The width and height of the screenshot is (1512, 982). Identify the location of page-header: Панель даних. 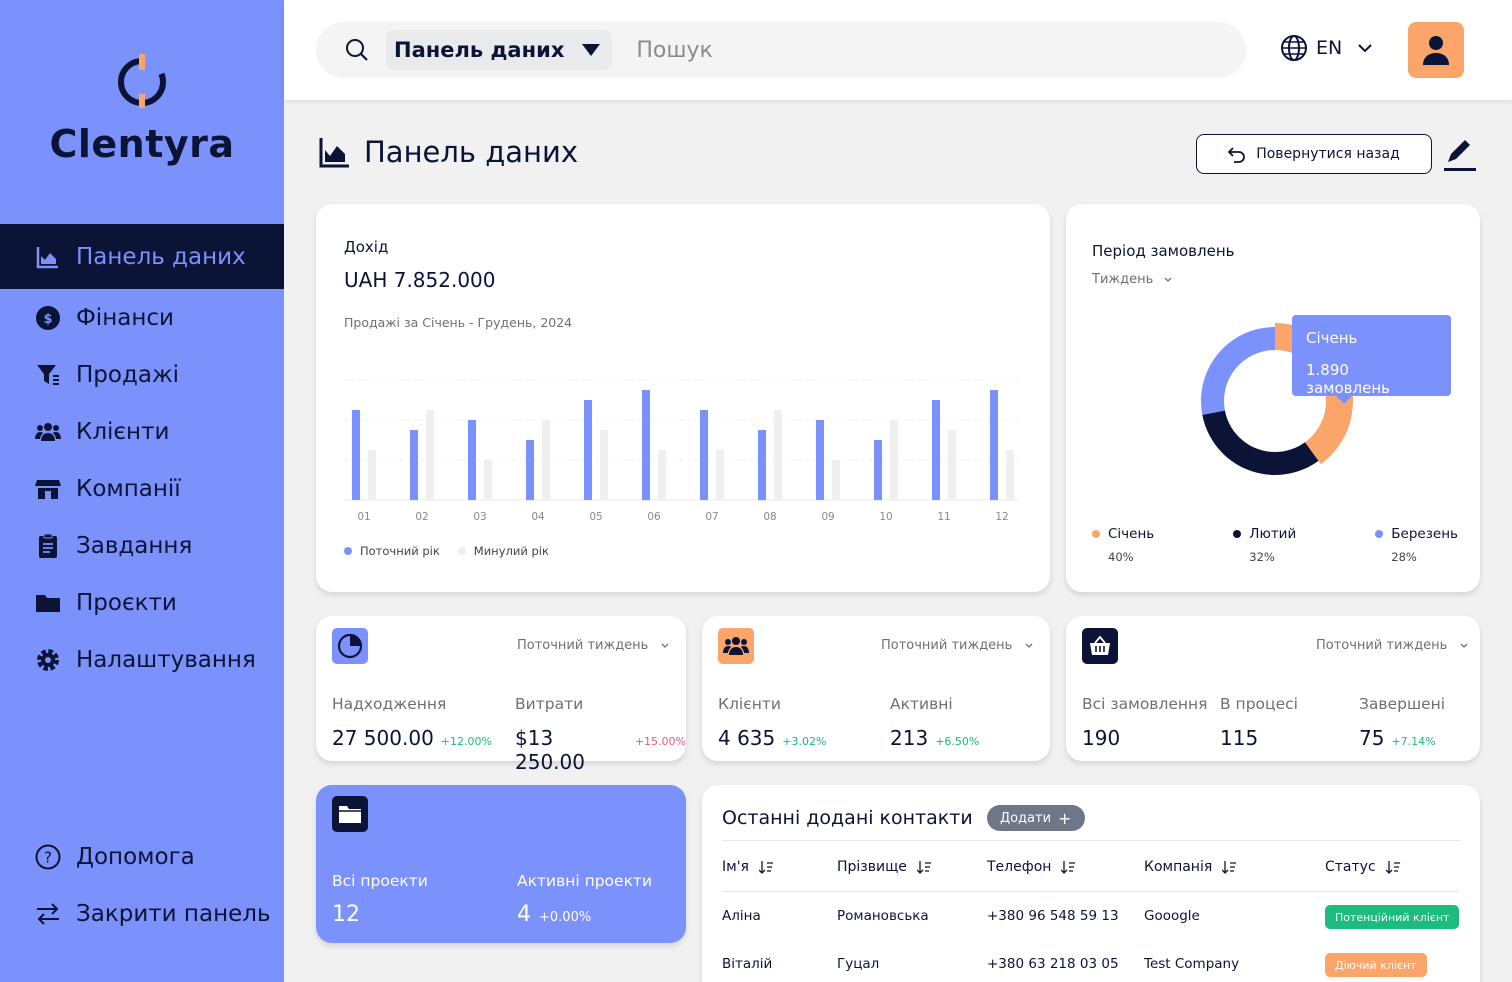
(448, 152).